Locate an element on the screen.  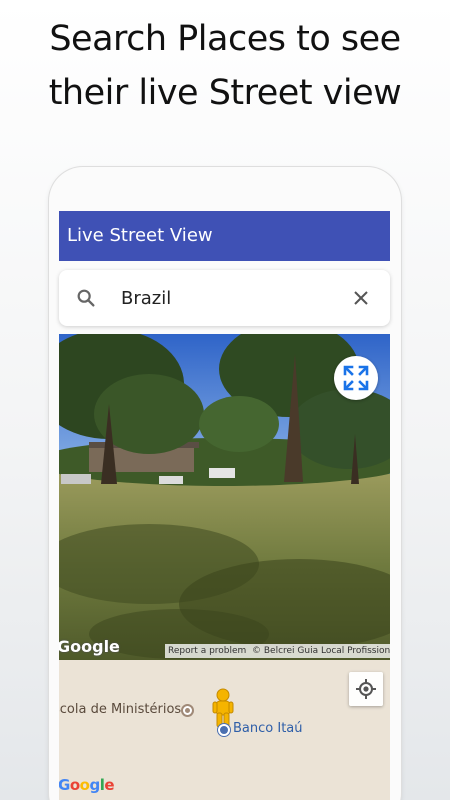
map-view: scola de Ministérios Banco Itaú Google is located at coordinates (224, 730).